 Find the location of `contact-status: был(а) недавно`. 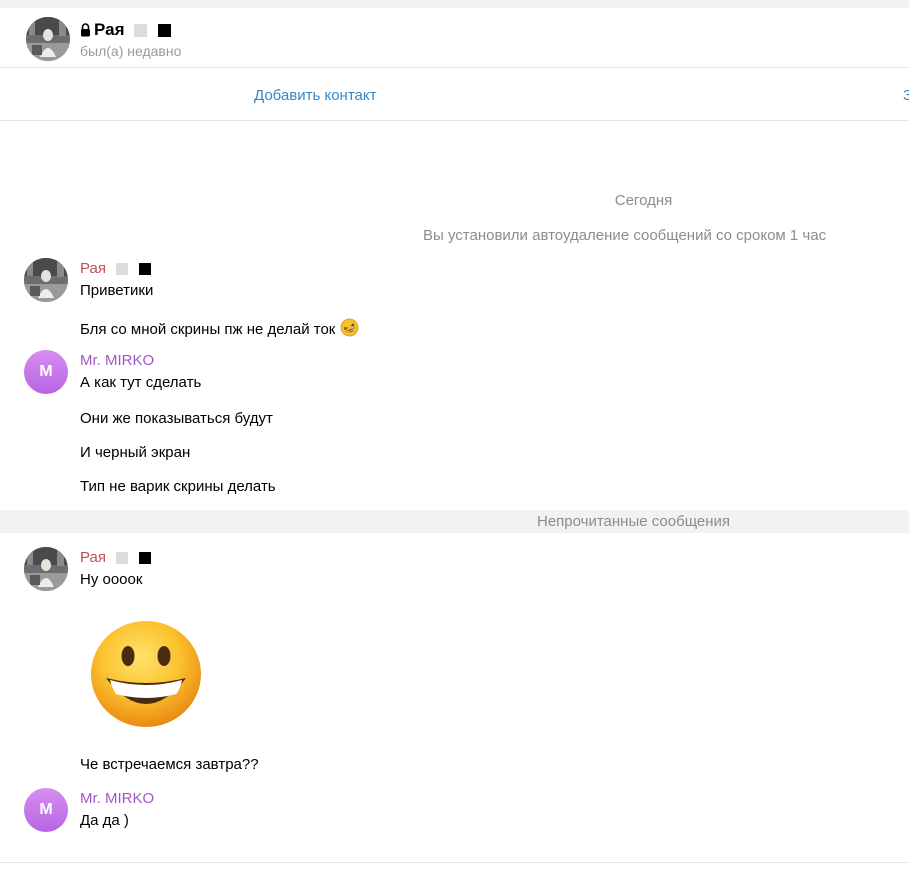

contact-status: был(а) недавно is located at coordinates (131, 51).